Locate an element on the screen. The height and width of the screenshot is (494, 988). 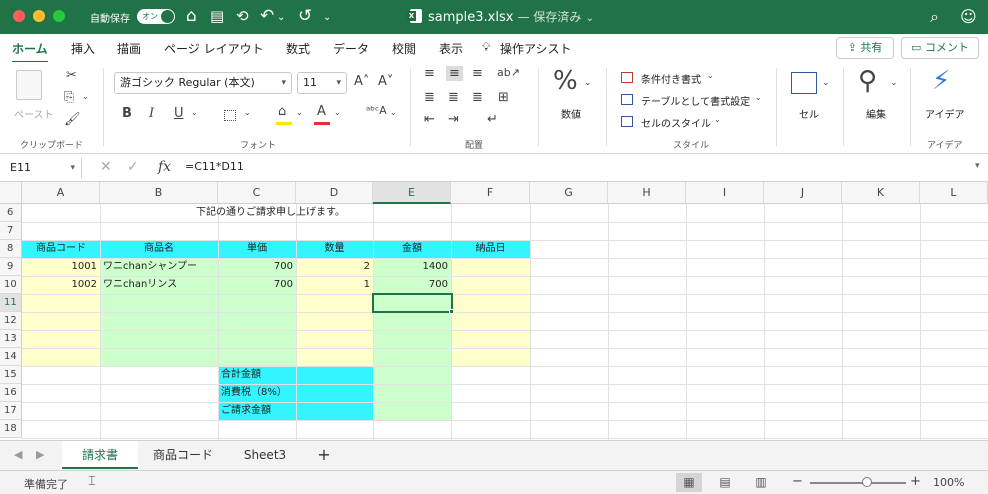
align-left-icon: ≣ is located at coordinates (429, 97).